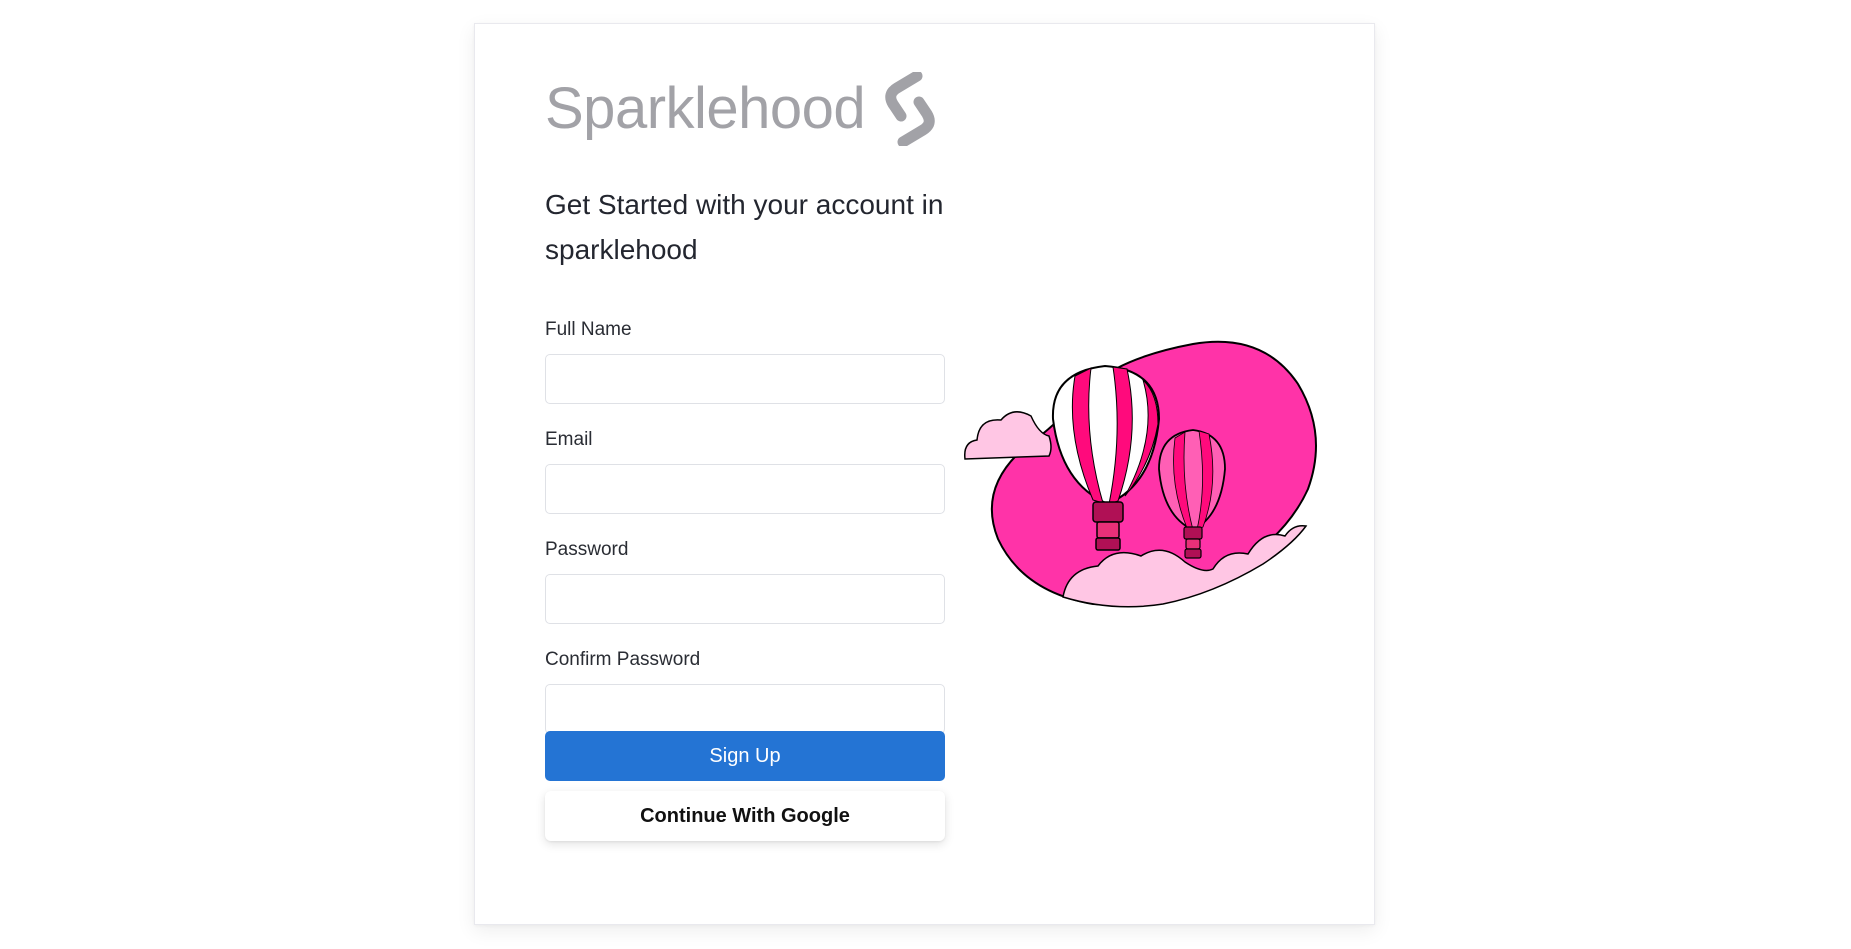 This screenshot has height=949, width=1851. I want to click on full-name-input, so click(745, 379).